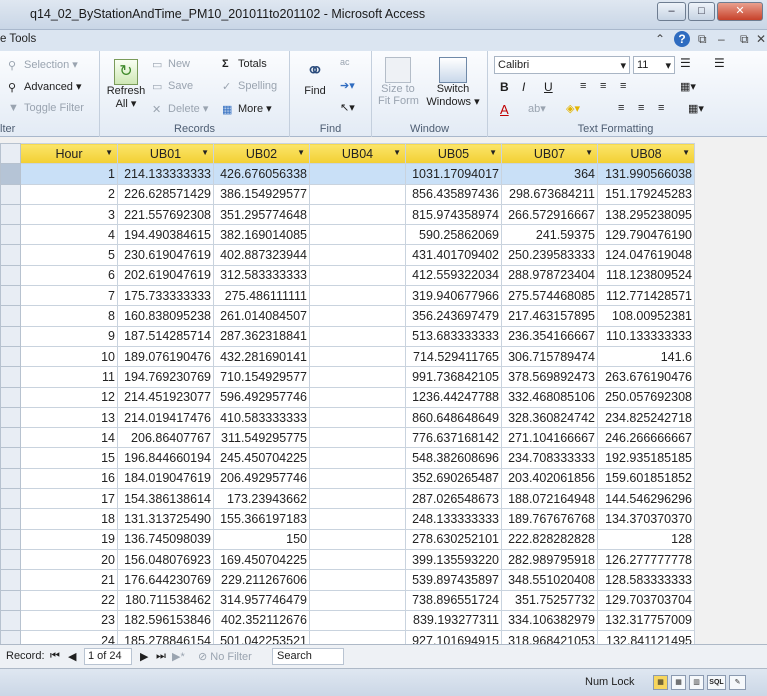 Image resolution: width=767 pixels, height=696 pixels. I want to click on table-cell: 16, so click(69, 478).